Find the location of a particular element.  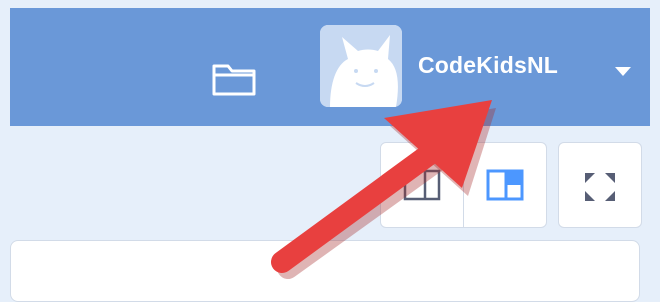

large-stage-icon is located at coordinates (505, 185).